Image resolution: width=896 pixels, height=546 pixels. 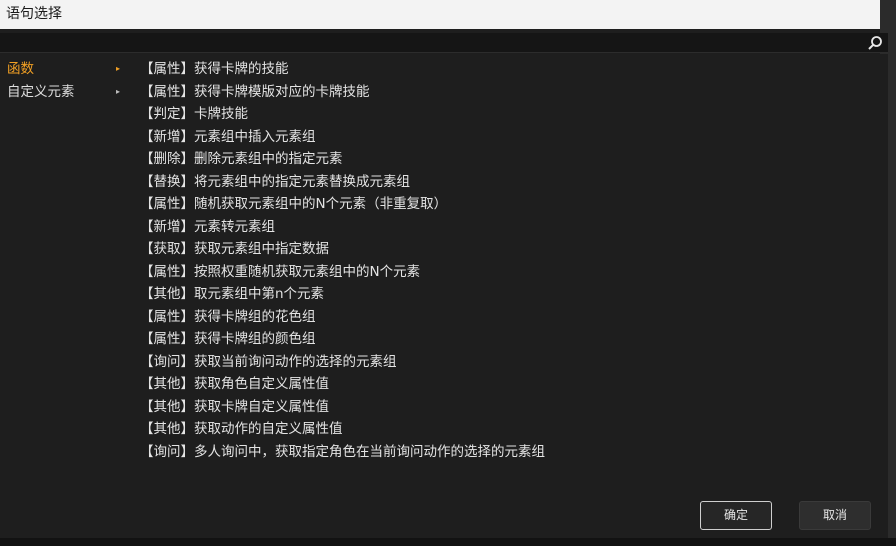 I want to click on statement-item: 【属性】获得卡牌的技能, so click(x=510, y=69).